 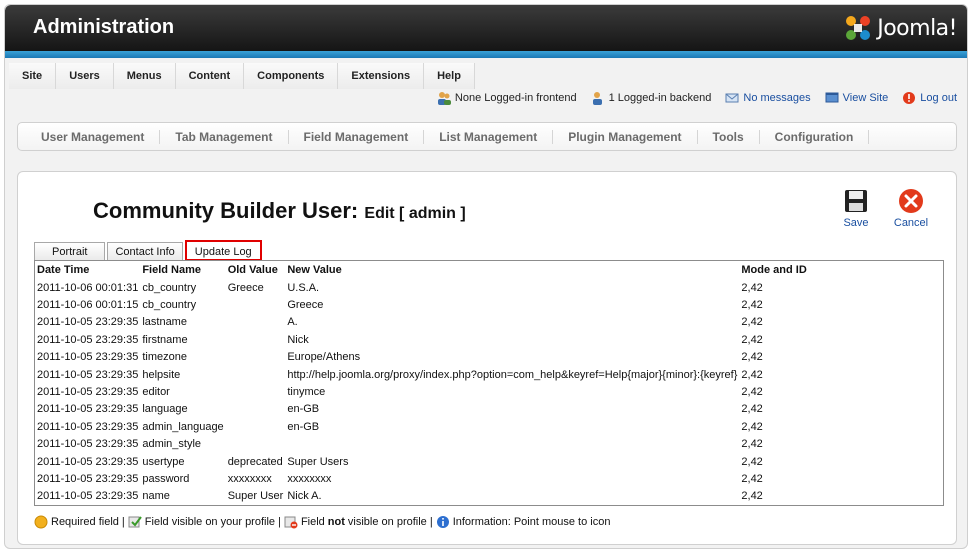 What do you see at coordinates (298, 339) in the screenshot?
I see `cell-new-value: Nick` at bounding box center [298, 339].